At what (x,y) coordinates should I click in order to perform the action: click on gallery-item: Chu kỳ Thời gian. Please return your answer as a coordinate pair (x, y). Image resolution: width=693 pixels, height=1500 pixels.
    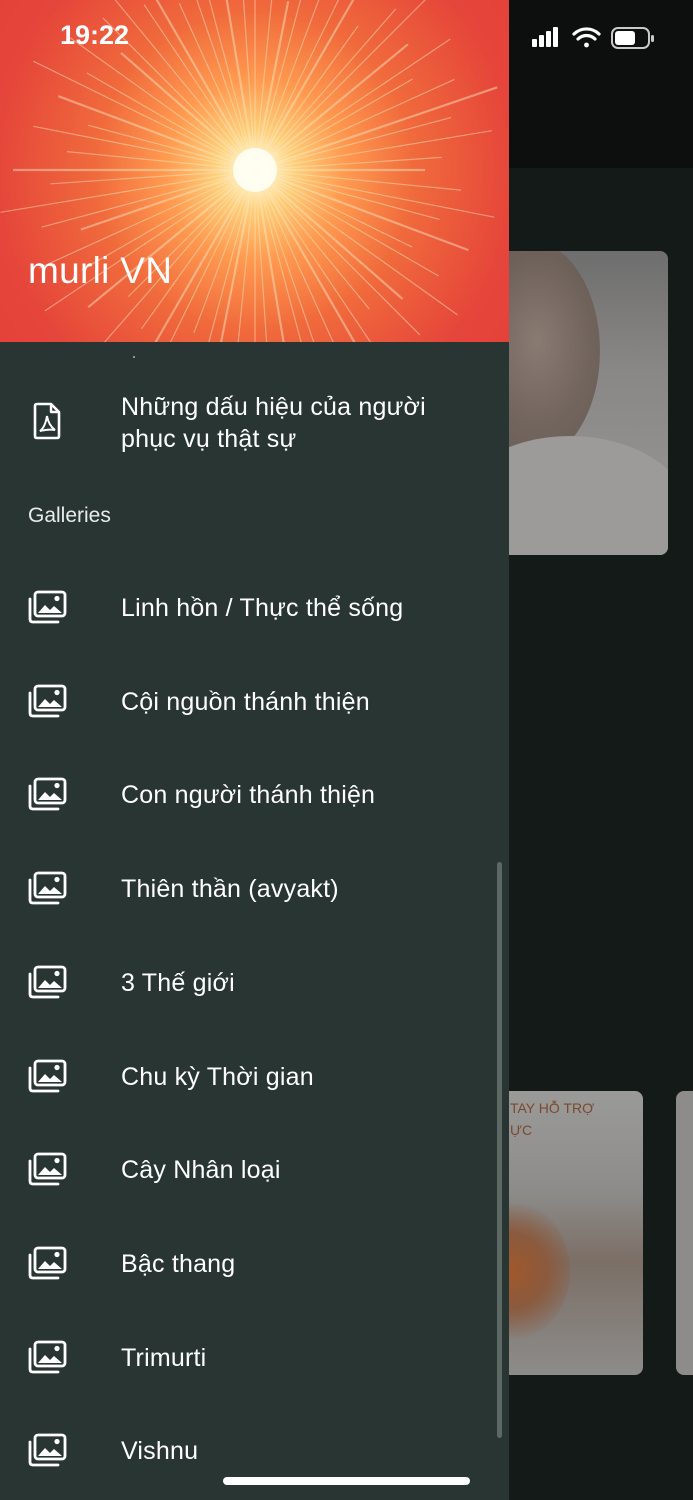
    Looking at the image, I should click on (254, 1078).